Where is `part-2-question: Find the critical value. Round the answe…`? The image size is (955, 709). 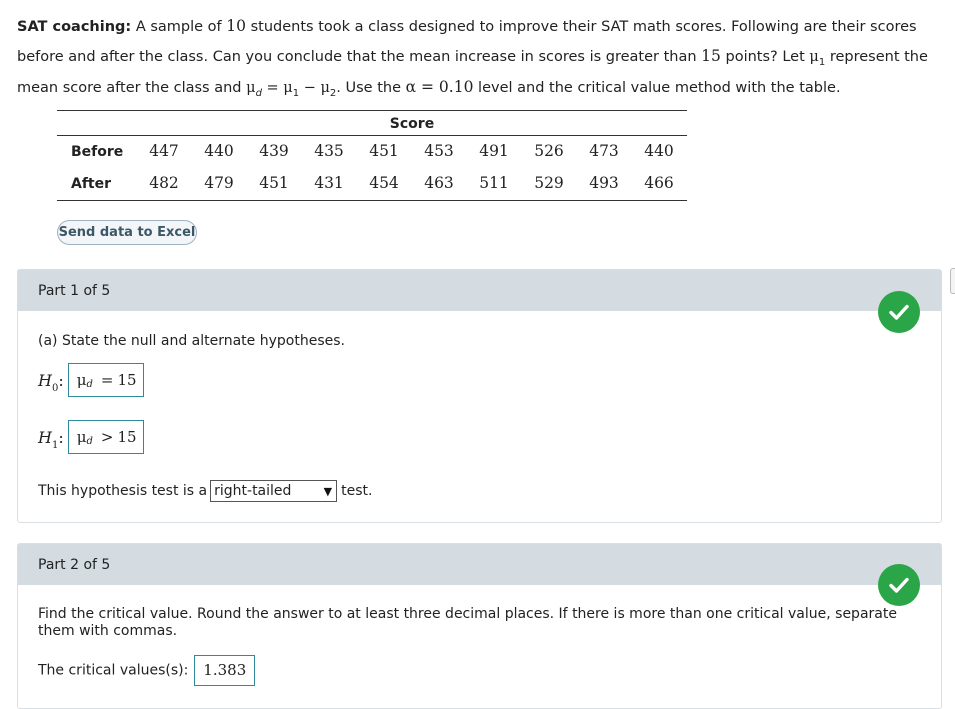
part-2-question: Find the critical value. Round the answe… is located at coordinates (467, 622).